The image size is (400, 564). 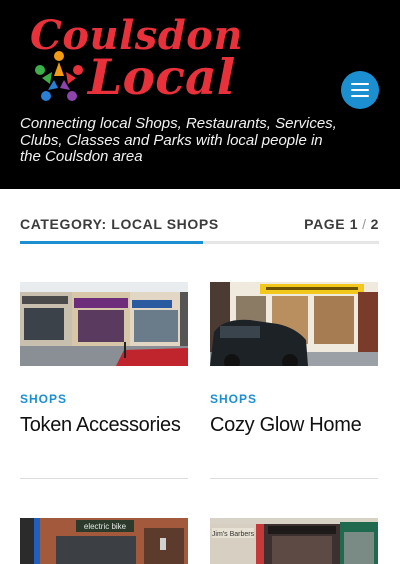 What do you see at coordinates (111, 242) in the screenshot?
I see `category-underline-accent` at bounding box center [111, 242].